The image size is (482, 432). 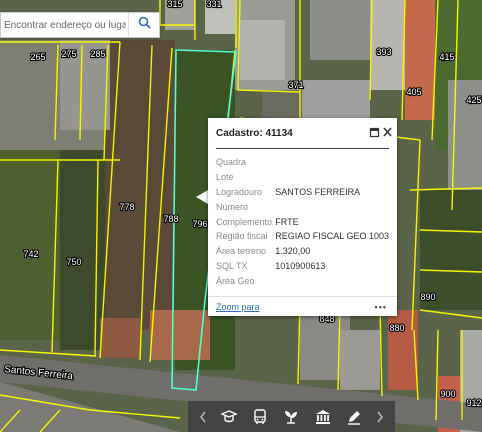 I want to click on popup-pointer, so click(x=202, y=197).